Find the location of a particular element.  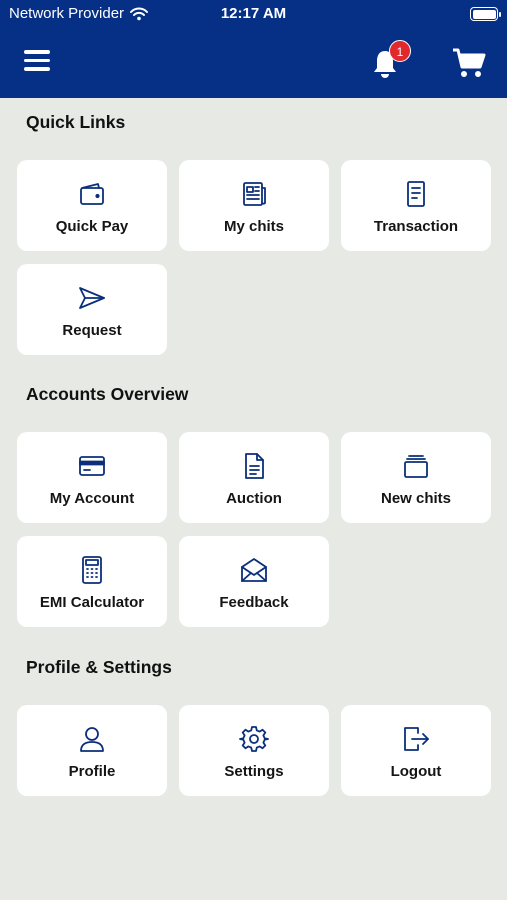

feedback-label: Feedback is located at coordinates (254, 602).